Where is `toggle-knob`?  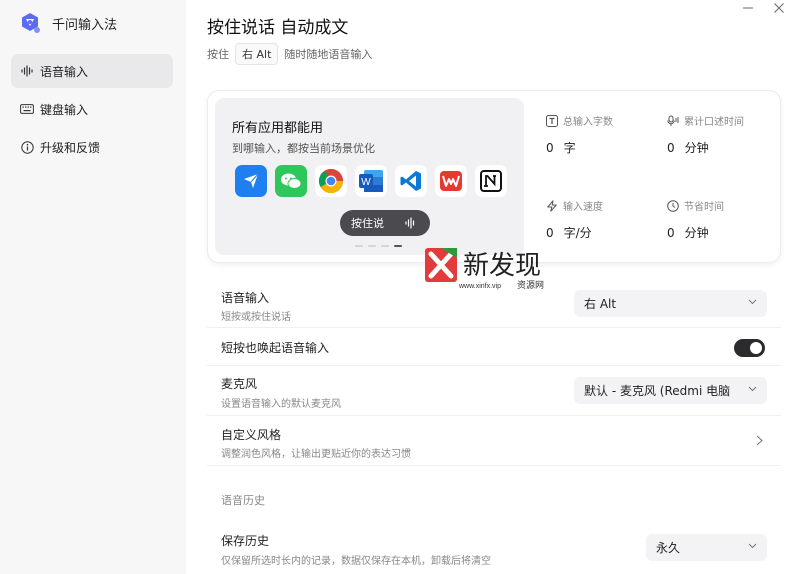 toggle-knob is located at coordinates (756, 348).